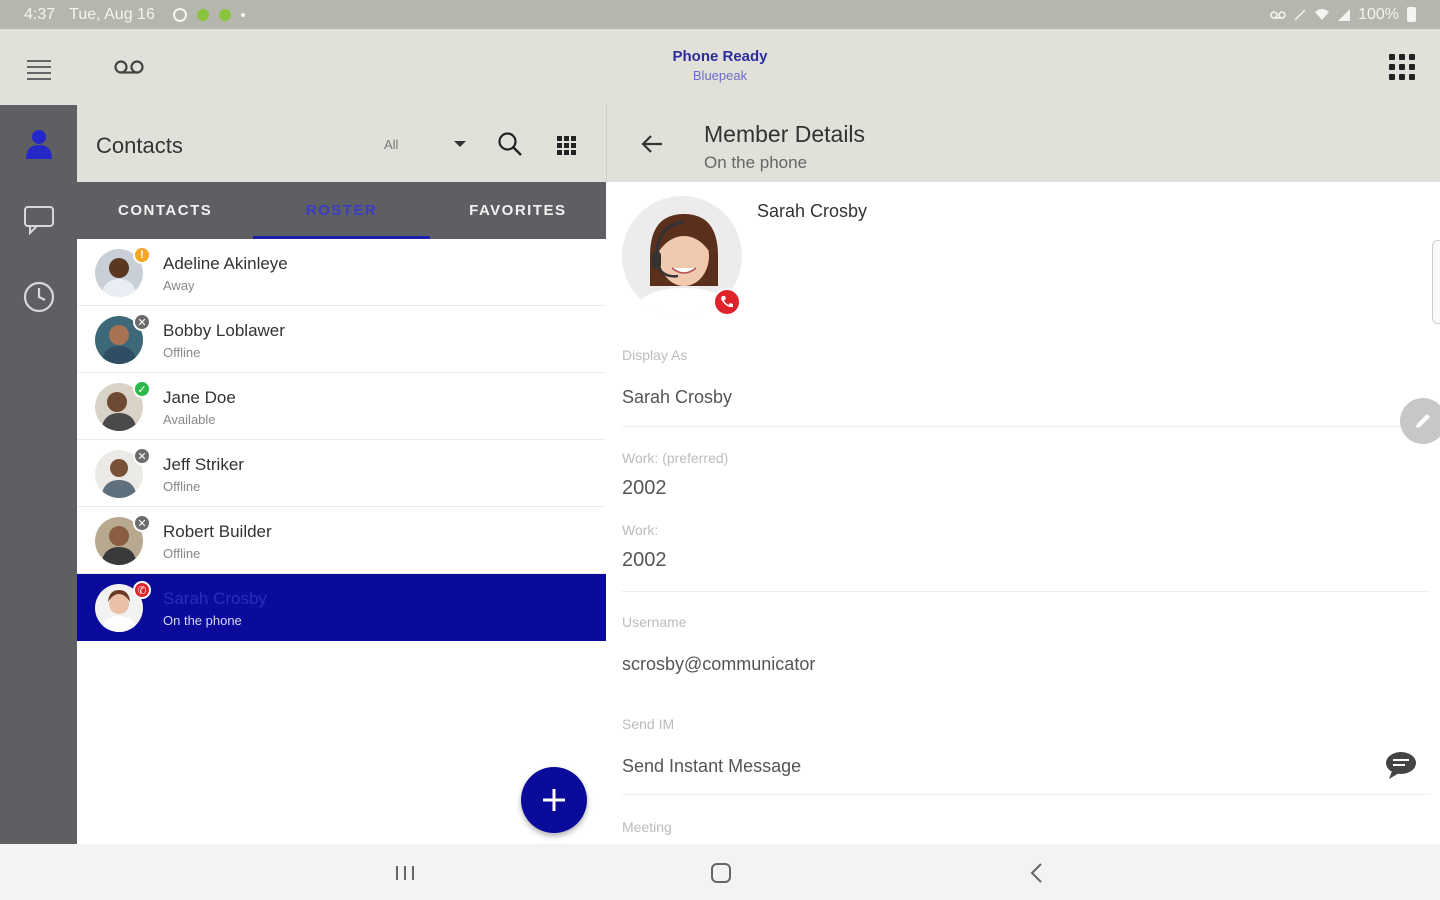 This screenshot has height=900, width=1440. What do you see at coordinates (655, 355) in the screenshot?
I see `display-as-label: Display As` at bounding box center [655, 355].